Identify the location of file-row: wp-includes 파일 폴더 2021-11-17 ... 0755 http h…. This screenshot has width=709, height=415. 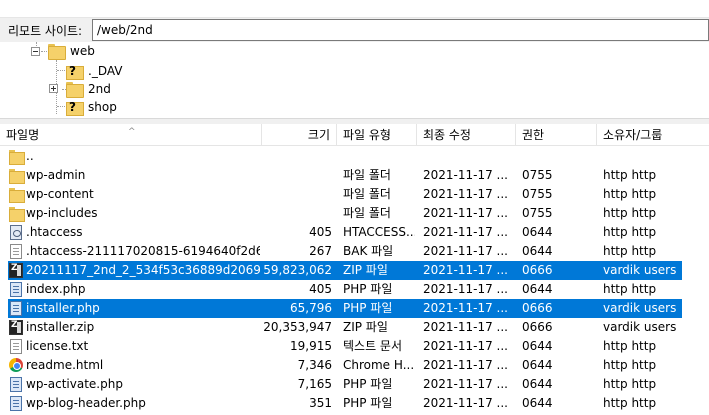
(354, 213).